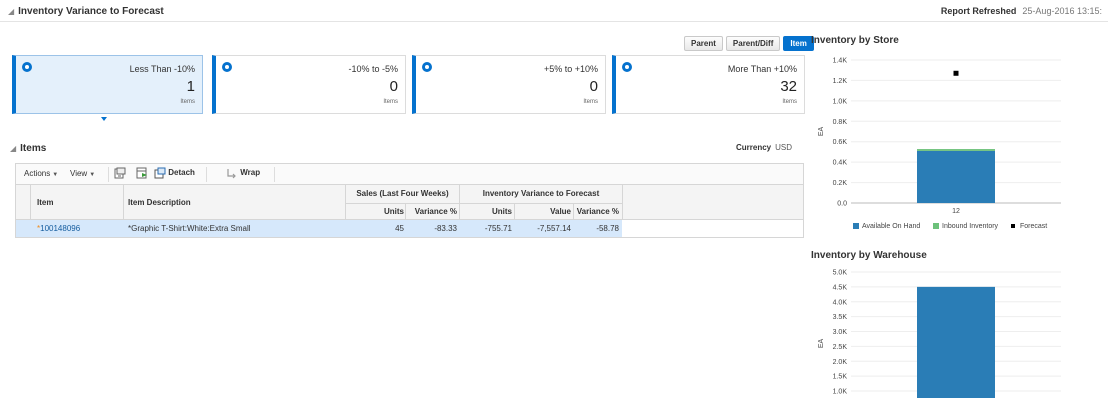  I want to click on x-tick-label: 12, so click(956, 211).